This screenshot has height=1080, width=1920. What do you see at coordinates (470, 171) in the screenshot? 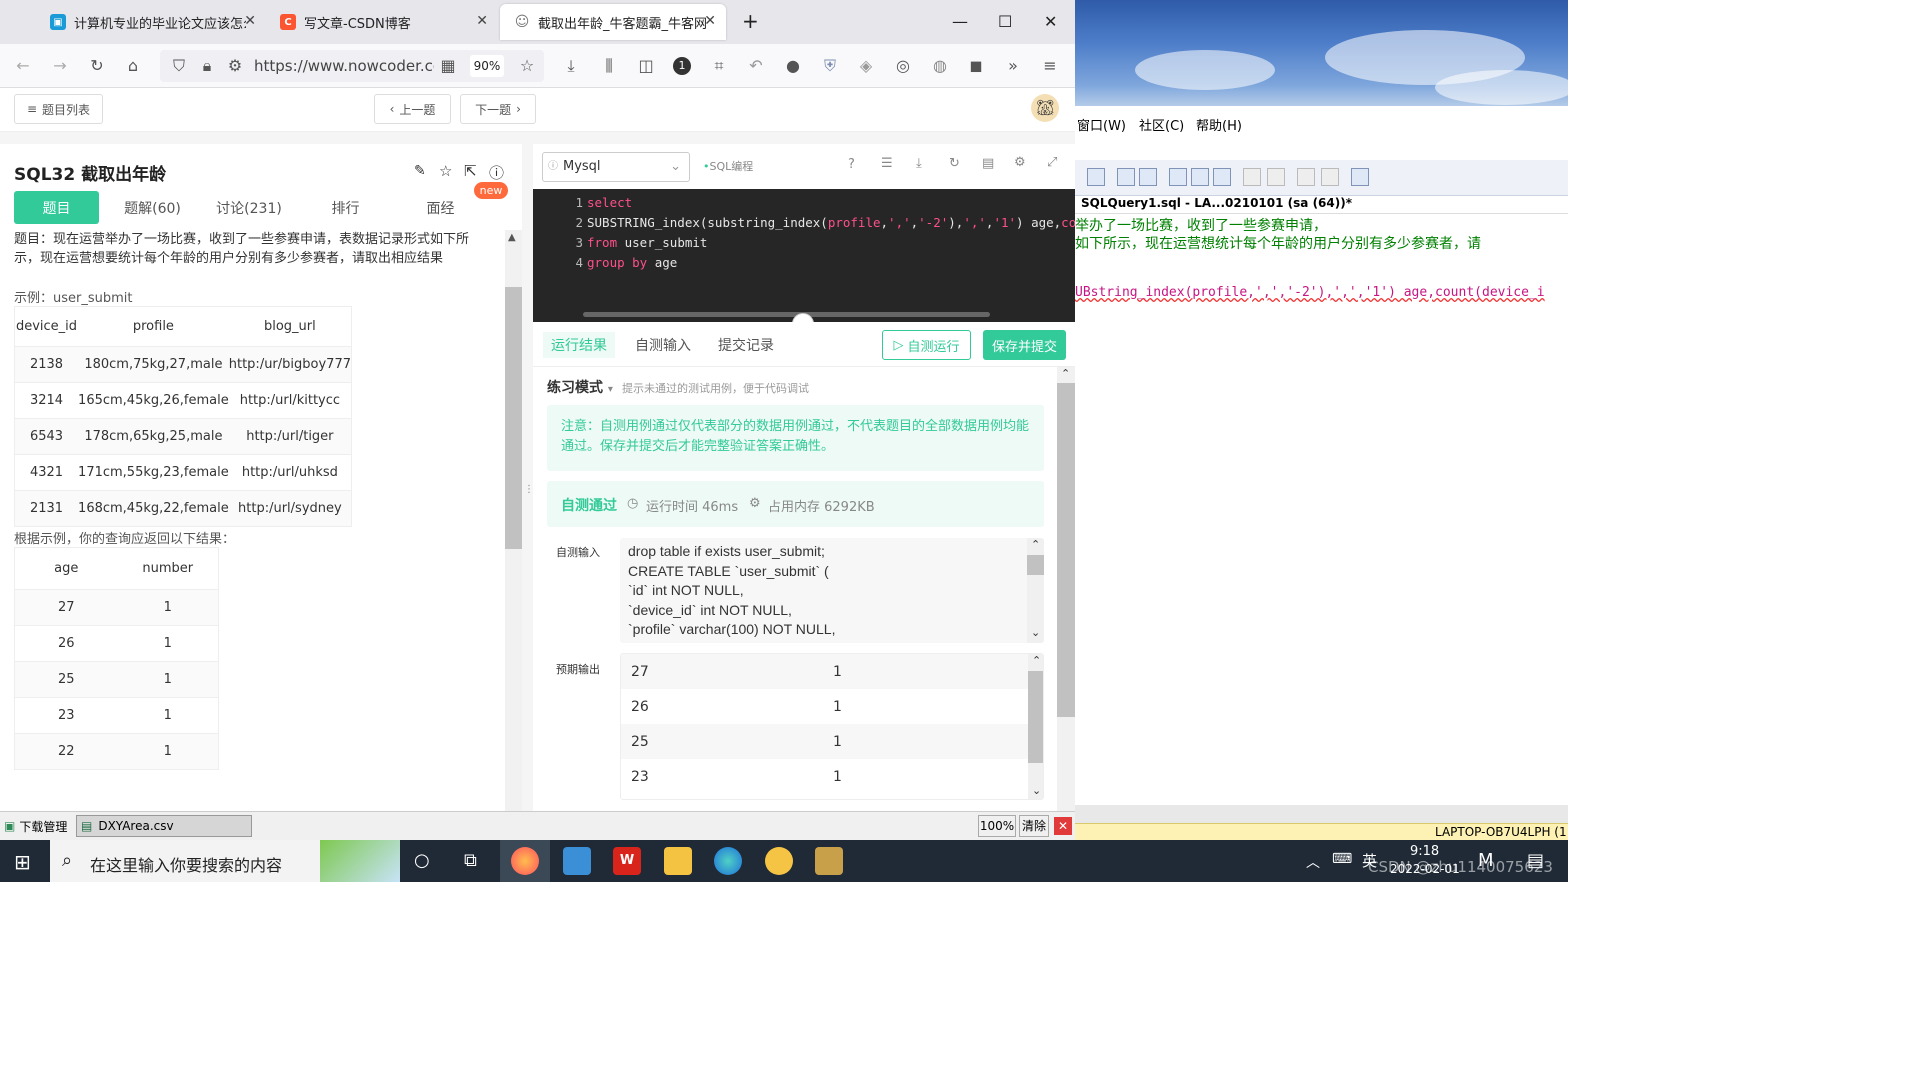
I see `share-icon: ⇱` at bounding box center [470, 171].